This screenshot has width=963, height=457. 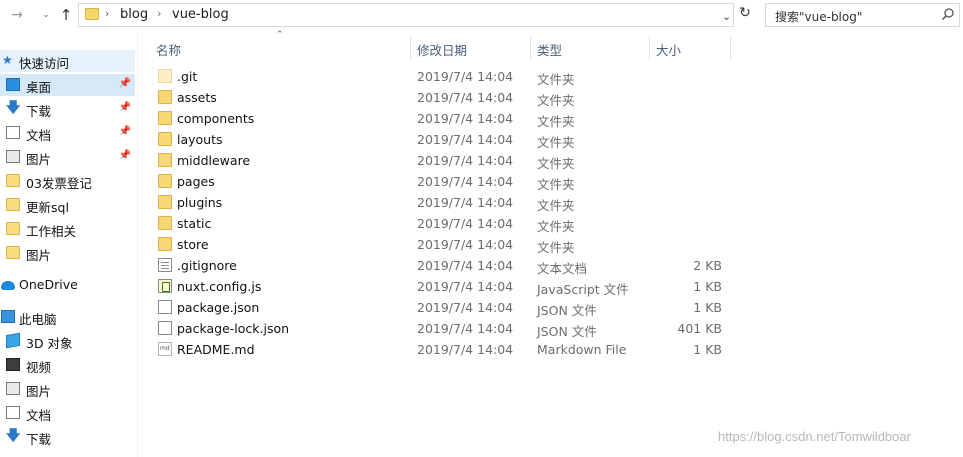 What do you see at coordinates (67, 109) in the screenshot?
I see `sidebar-item-downloads: 🡇 下载 📌` at bounding box center [67, 109].